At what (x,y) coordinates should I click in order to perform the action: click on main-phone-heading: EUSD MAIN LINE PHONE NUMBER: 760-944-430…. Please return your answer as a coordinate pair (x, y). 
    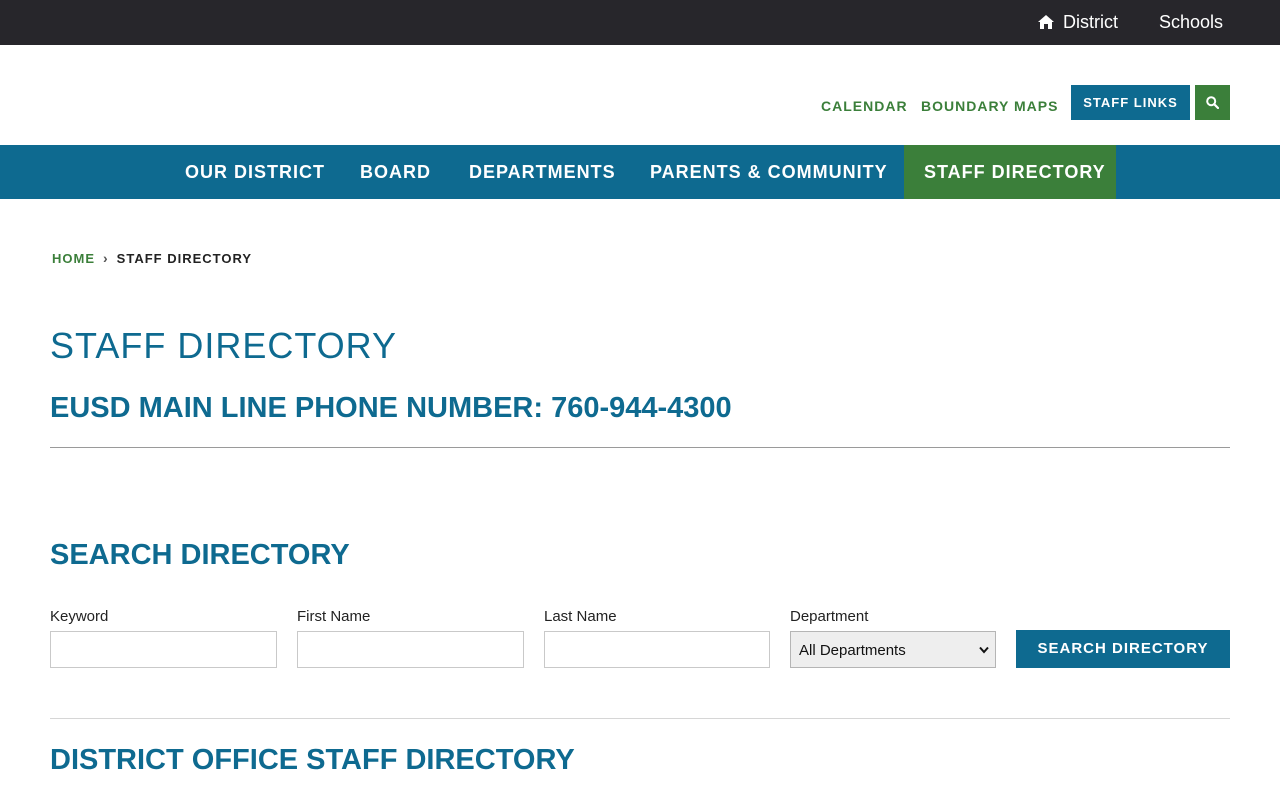
    Looking at the image, I should click on (391, 408).